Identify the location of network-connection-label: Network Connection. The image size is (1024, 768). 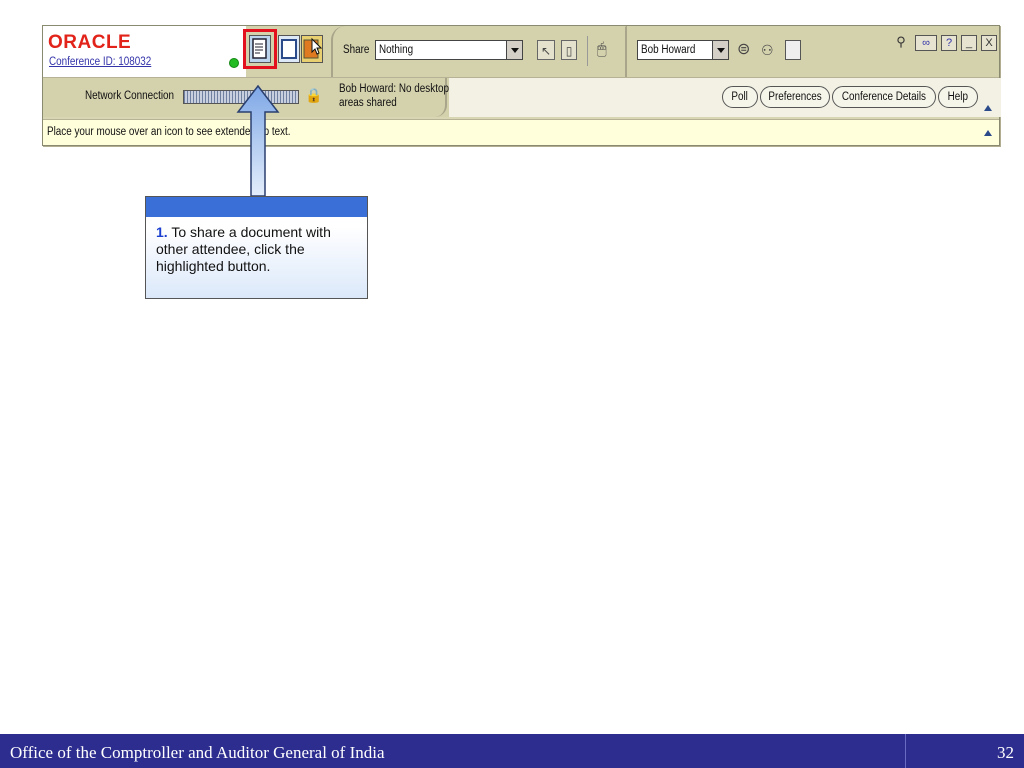
(130, 96).